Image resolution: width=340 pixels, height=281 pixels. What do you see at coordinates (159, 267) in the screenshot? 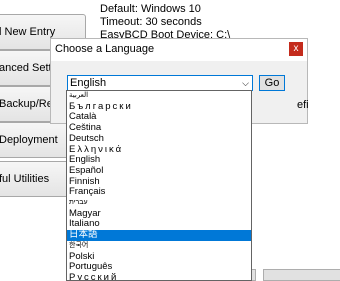
I see `language-option: Português` at bounding box center [159, 267].